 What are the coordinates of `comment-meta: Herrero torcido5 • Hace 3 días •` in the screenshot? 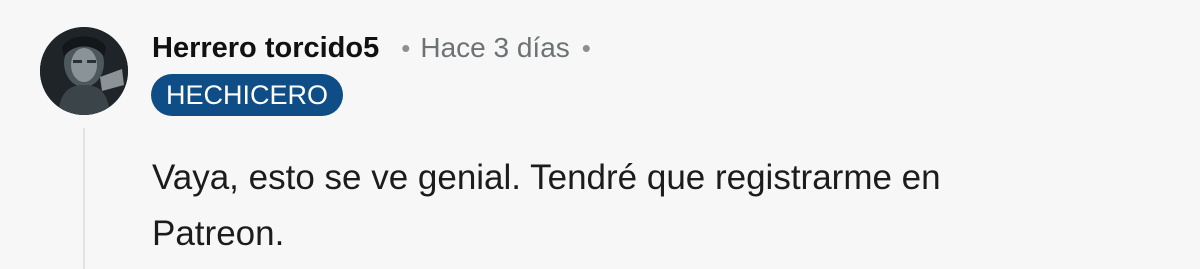 It's located at (371, 48).